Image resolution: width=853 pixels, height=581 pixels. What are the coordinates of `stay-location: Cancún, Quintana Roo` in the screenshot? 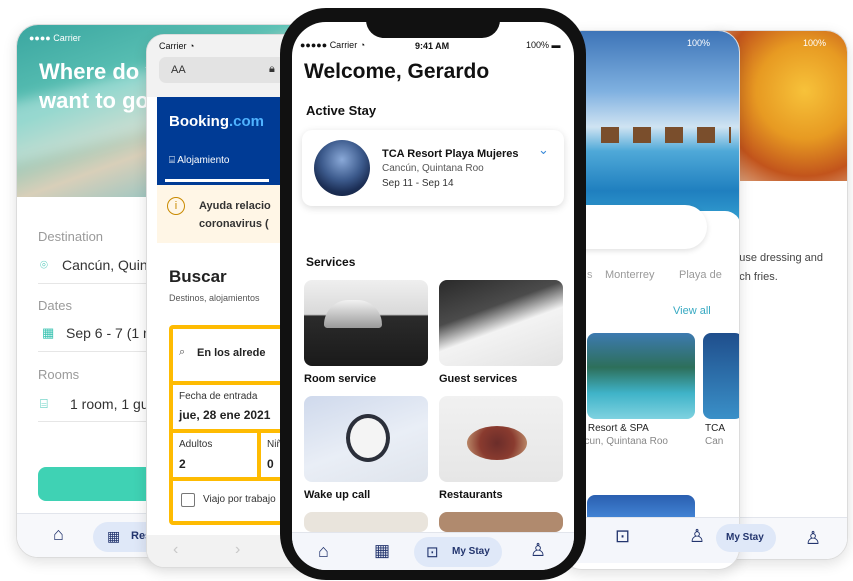 It's located at (433, 168).